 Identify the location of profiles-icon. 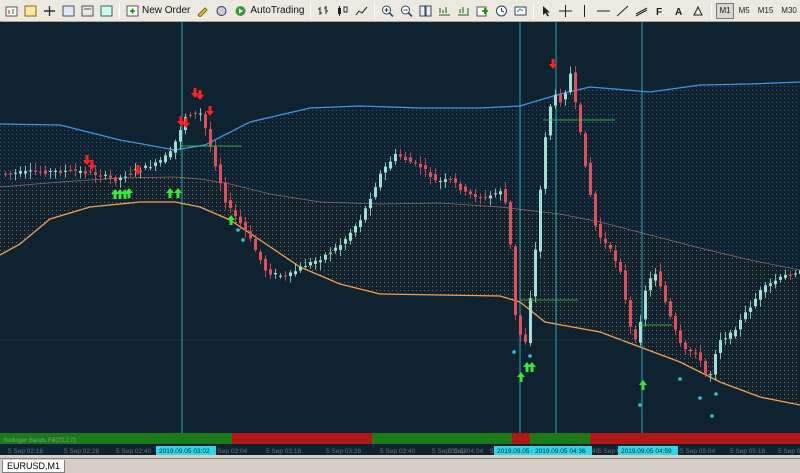
(30, 11).